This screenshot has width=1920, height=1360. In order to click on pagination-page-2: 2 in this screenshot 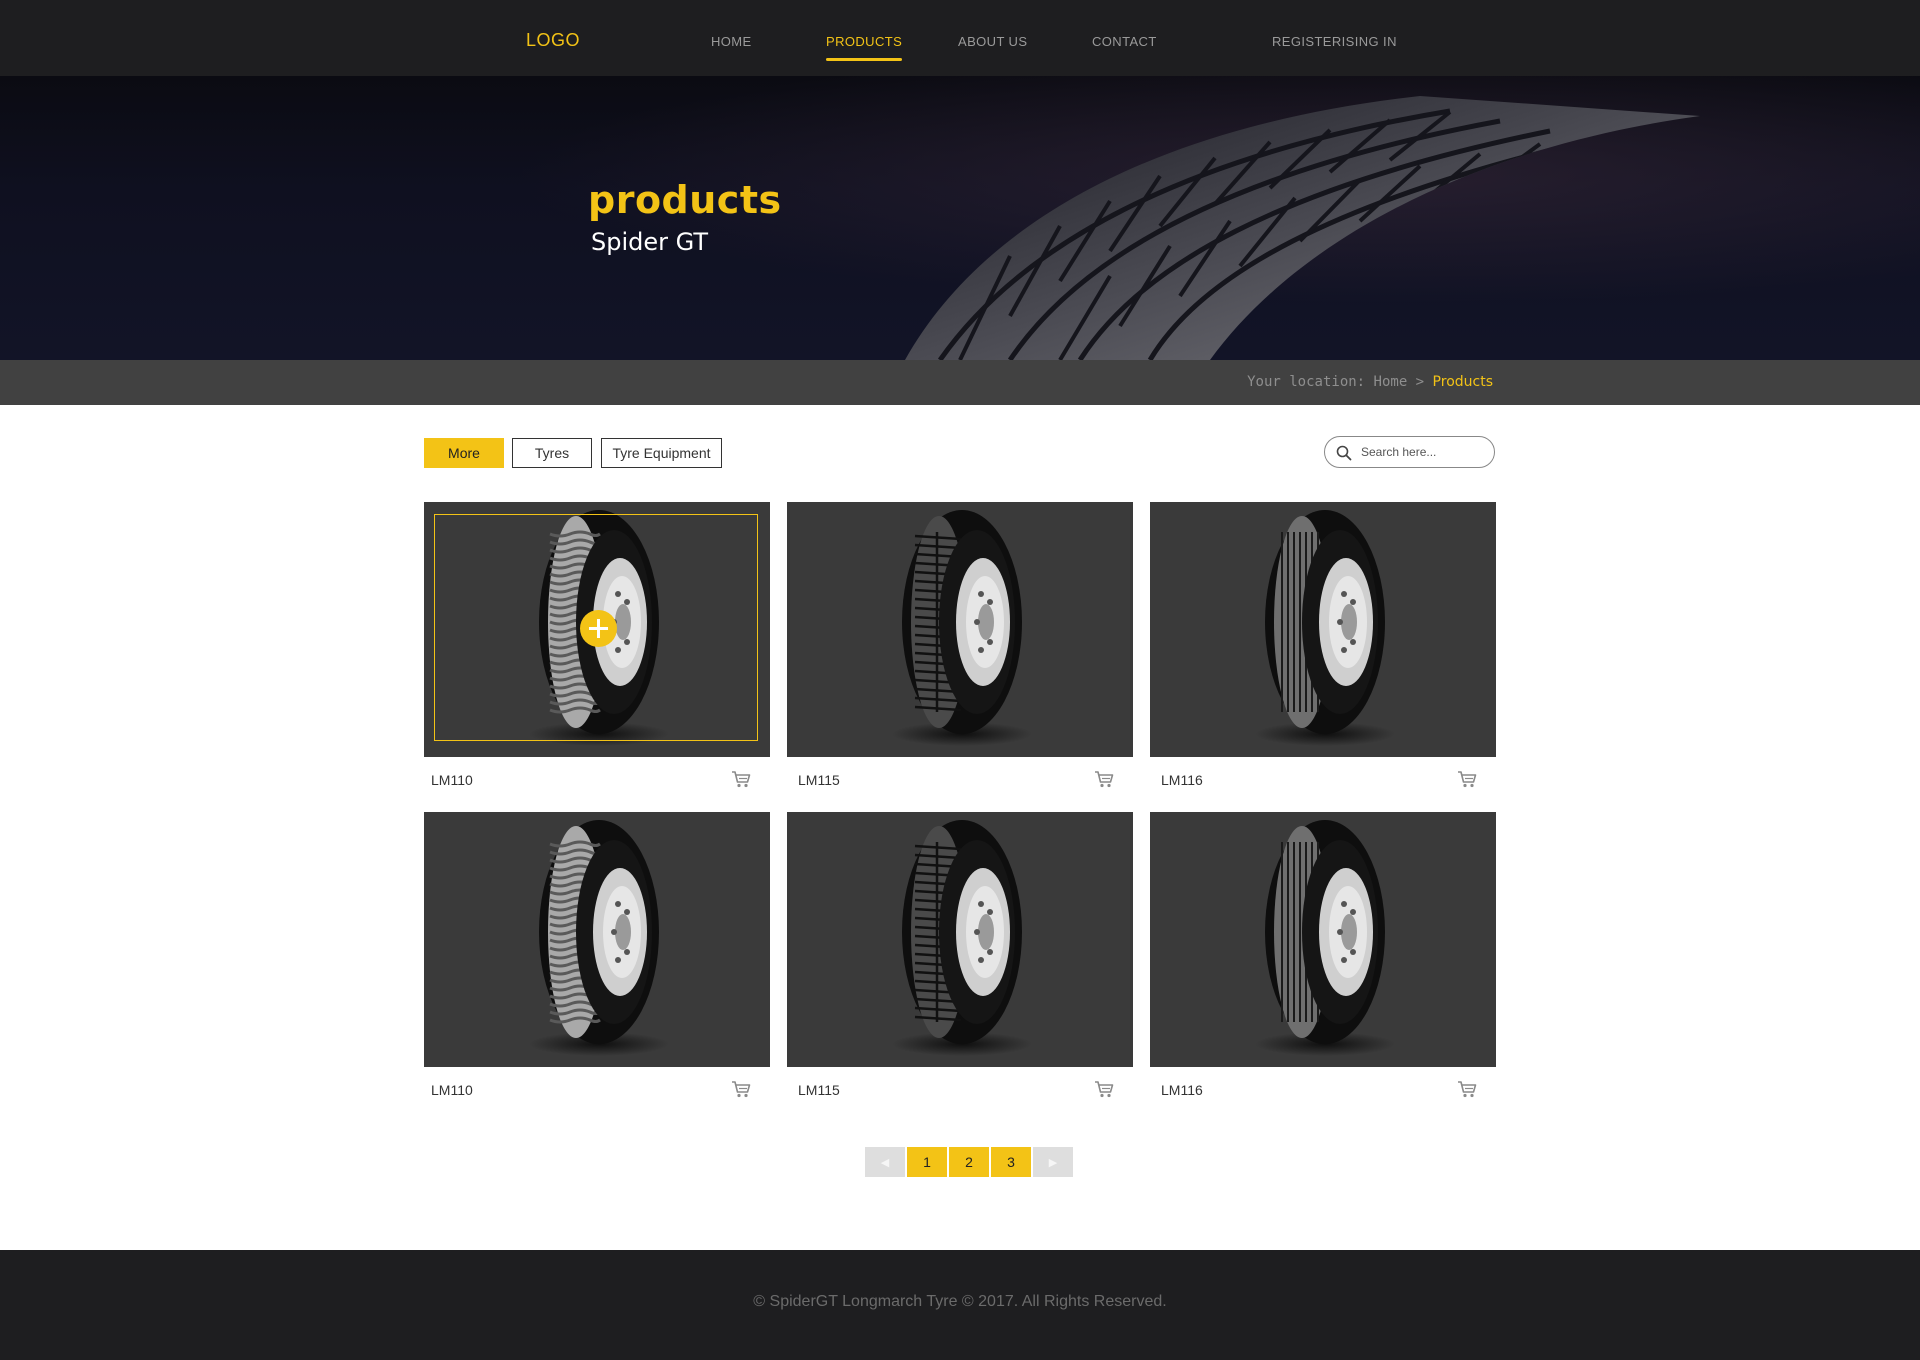, I will do `click(969, 1162)`.